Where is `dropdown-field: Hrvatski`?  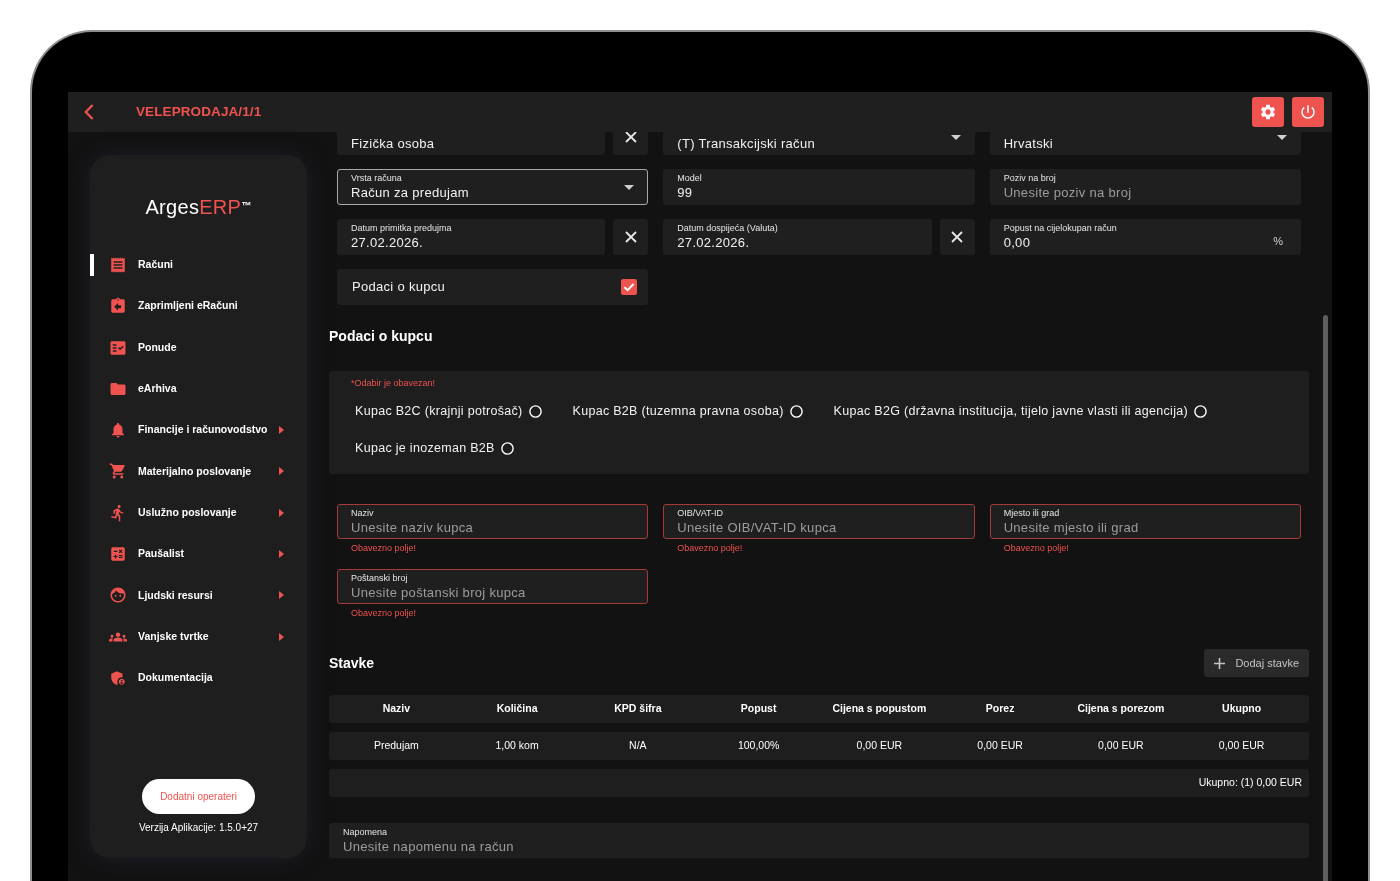 dropdown-field: Hrvatski is located at coordinates (1145, 143).